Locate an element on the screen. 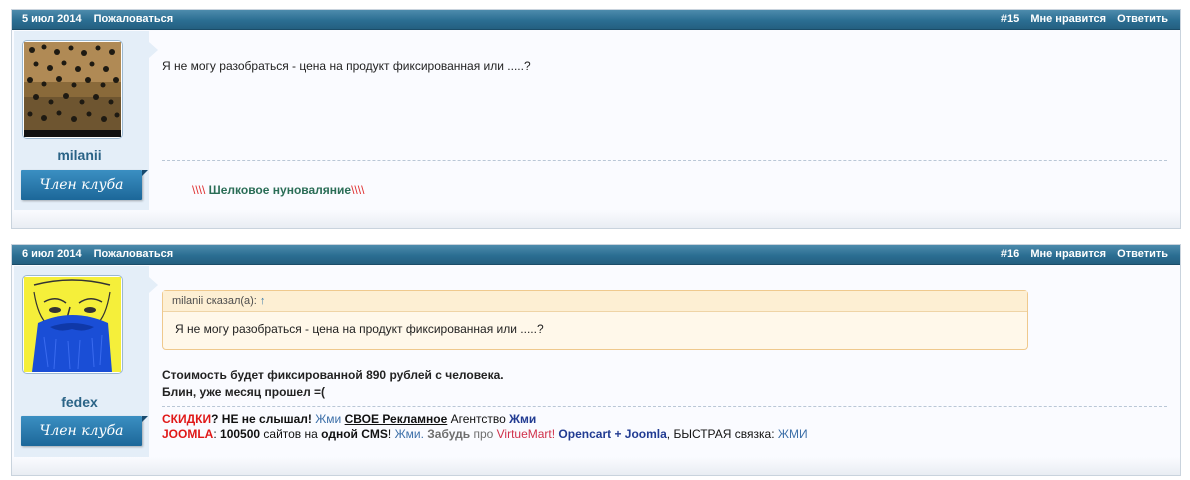 The image size is (1190, 480). quote-header: milanii сказал(а): ↑ is located at coordinates (595, 301).